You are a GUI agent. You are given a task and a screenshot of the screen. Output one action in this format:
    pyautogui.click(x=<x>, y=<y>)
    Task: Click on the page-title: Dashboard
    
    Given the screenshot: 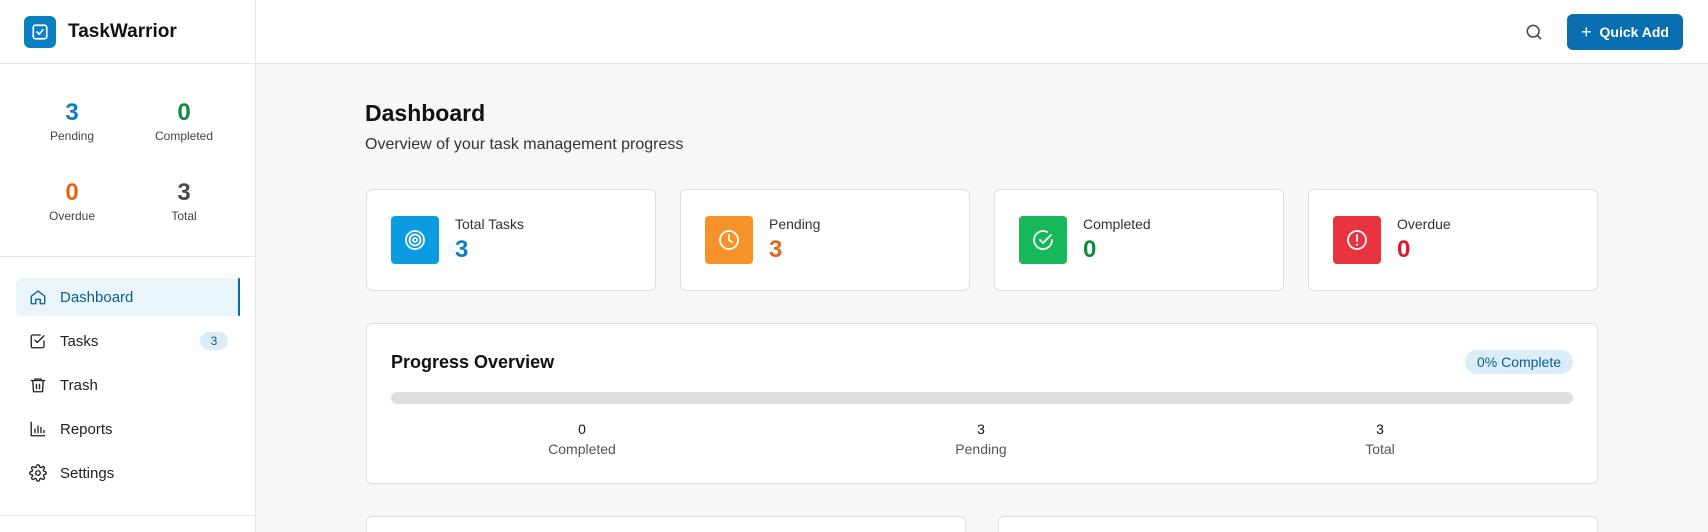 What is the action you would take?
    pyautogui.click(x=425, y=113)
    